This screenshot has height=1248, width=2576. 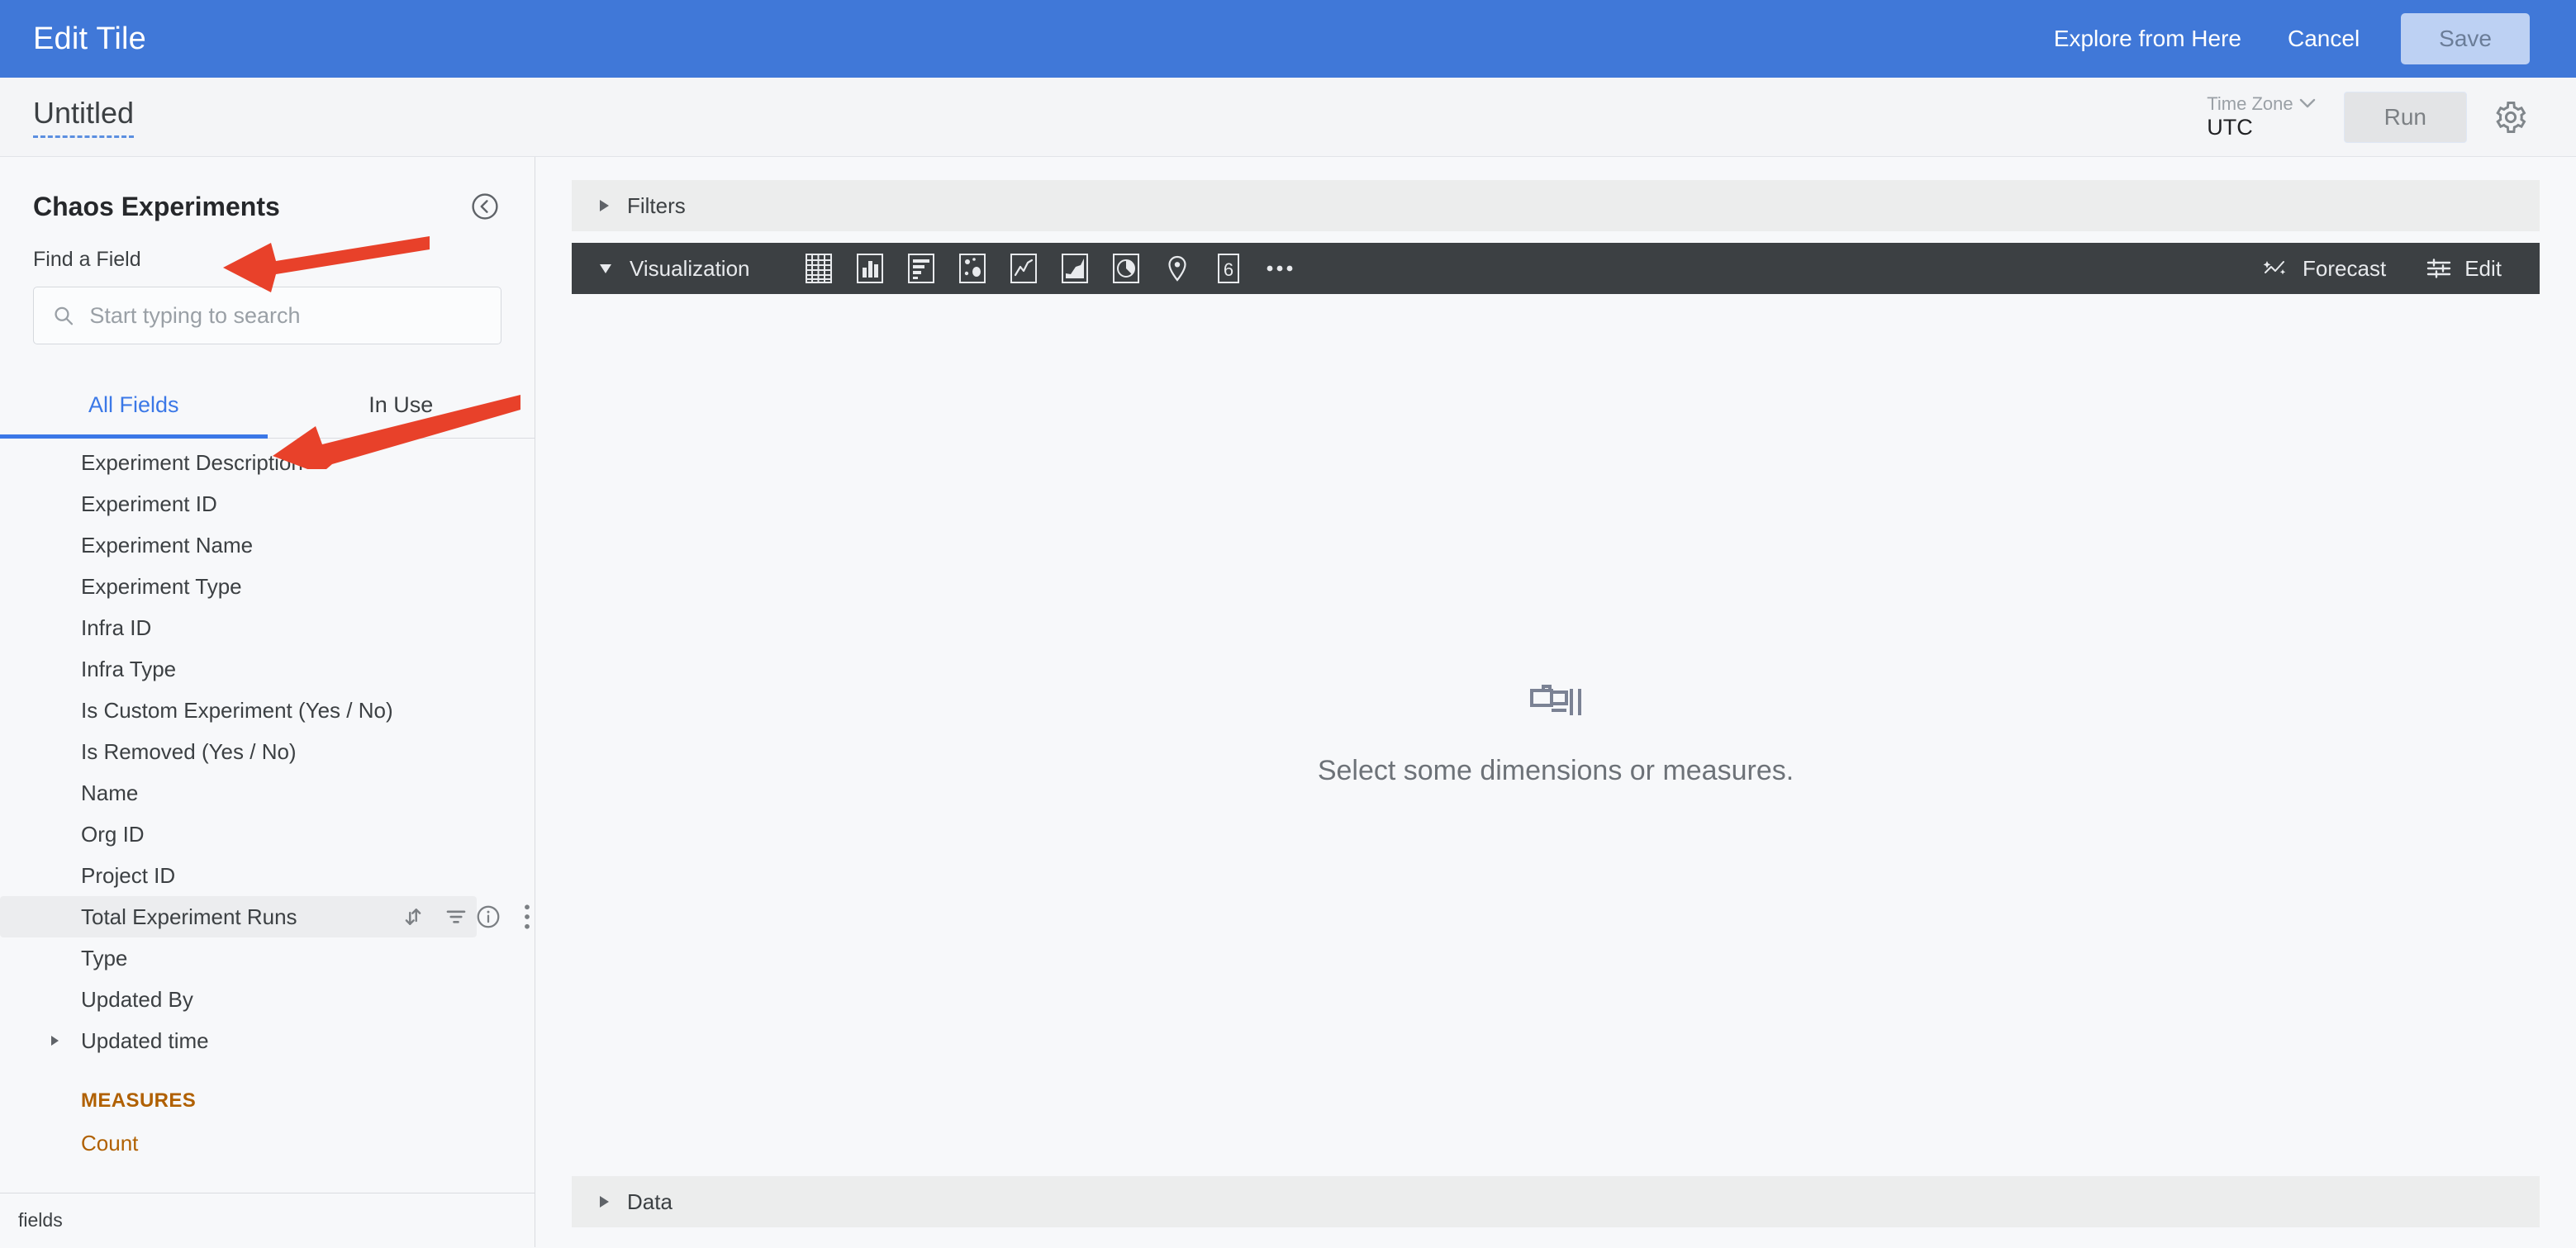 What do you see at coordinates (237, 710) in the screenshot?
I see `field-list-item-label: Is Custom Experiment (Yes / No)` at bounding box center [237, 710].